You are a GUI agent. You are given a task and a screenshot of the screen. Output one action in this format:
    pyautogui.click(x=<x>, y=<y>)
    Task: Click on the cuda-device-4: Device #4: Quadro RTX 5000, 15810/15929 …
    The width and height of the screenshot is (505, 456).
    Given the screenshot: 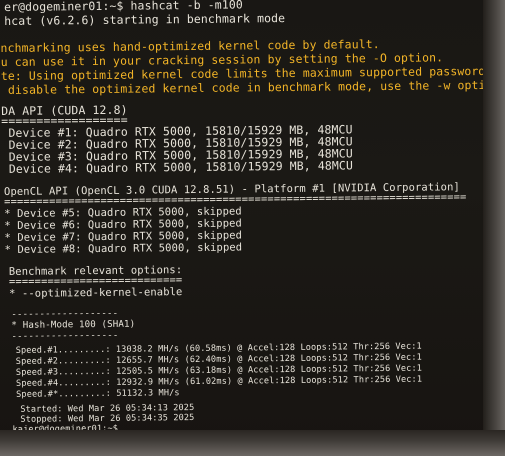 What is the action you would take?
    pyautogui.click(x=177, y=167)
    